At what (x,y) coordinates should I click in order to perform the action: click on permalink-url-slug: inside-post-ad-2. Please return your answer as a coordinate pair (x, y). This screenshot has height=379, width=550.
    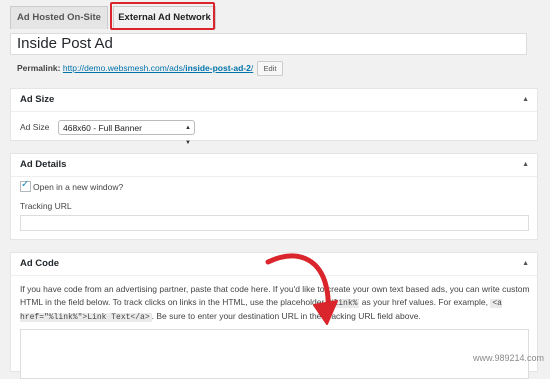
    Looking at the image, I should click on (218, 68).